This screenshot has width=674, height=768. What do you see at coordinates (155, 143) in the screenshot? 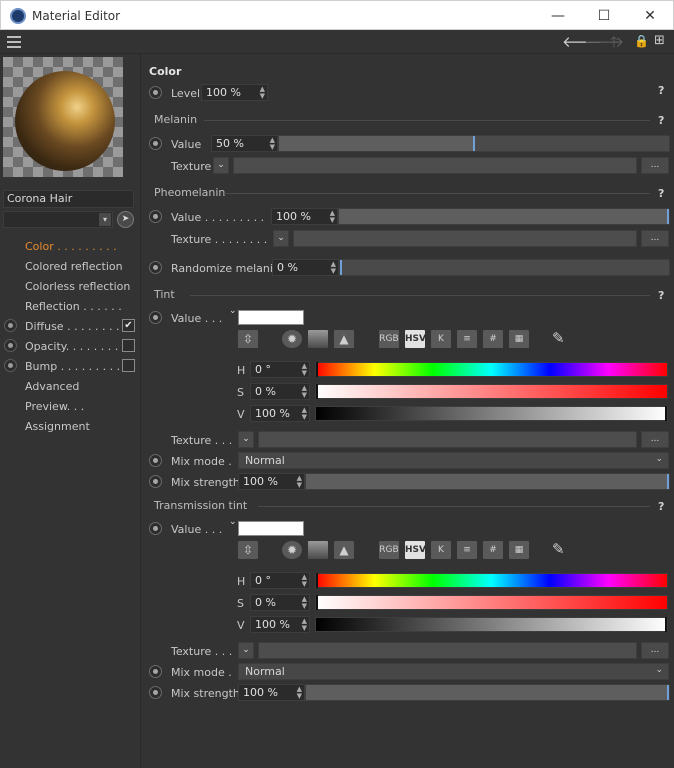
I see `melanin-value-radio` at bounding box center [155, 143].